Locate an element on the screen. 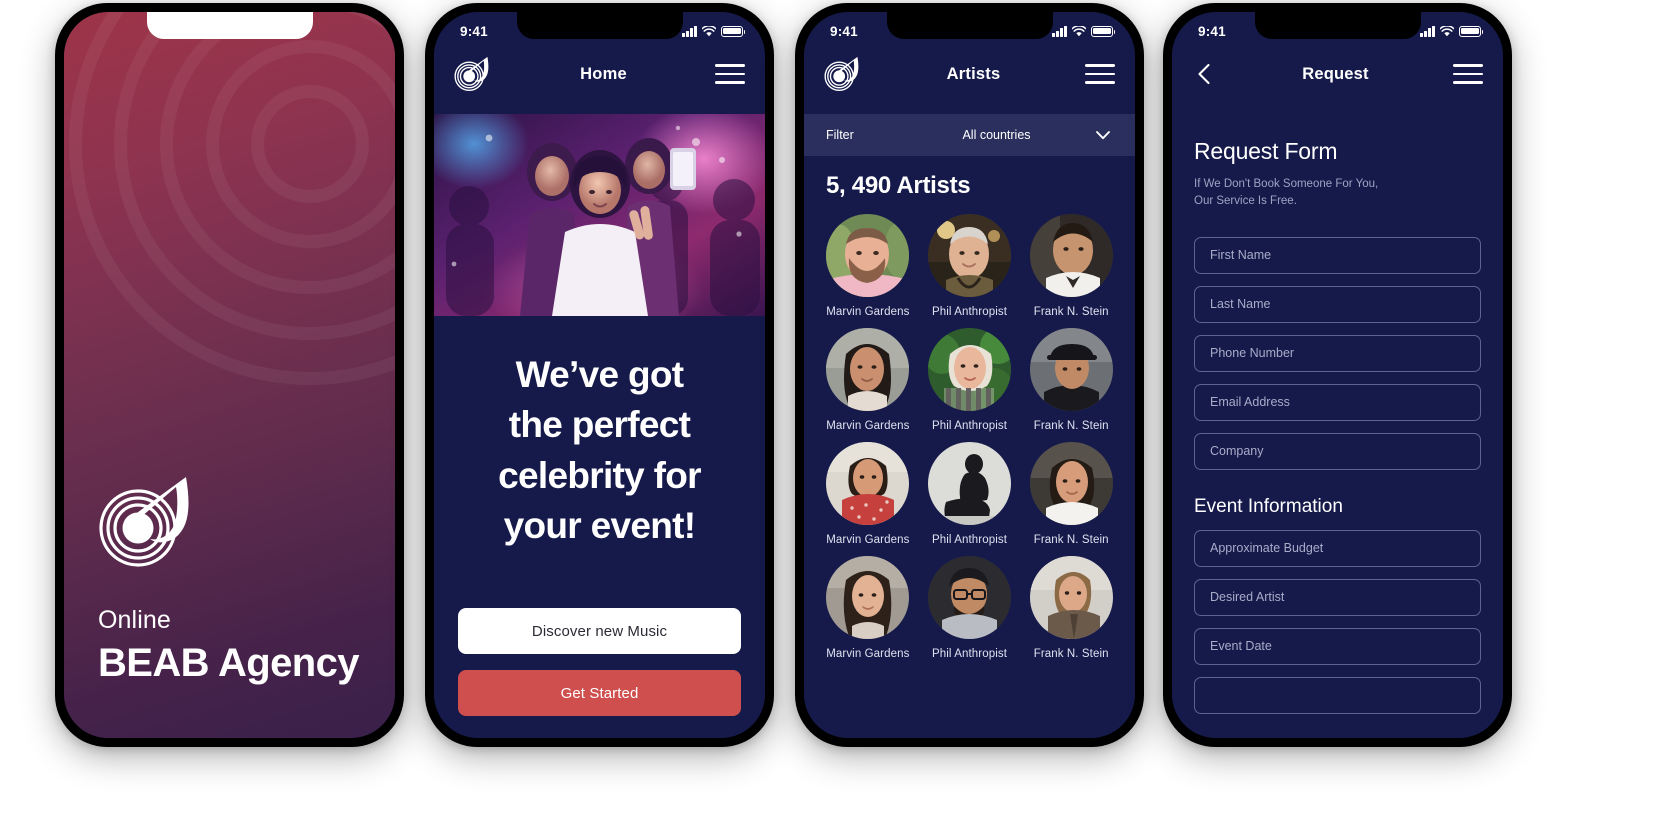 The height and width of the screenshot is (814, 1667). portrait-woman-red-dress is located at coordinates (868, 483).